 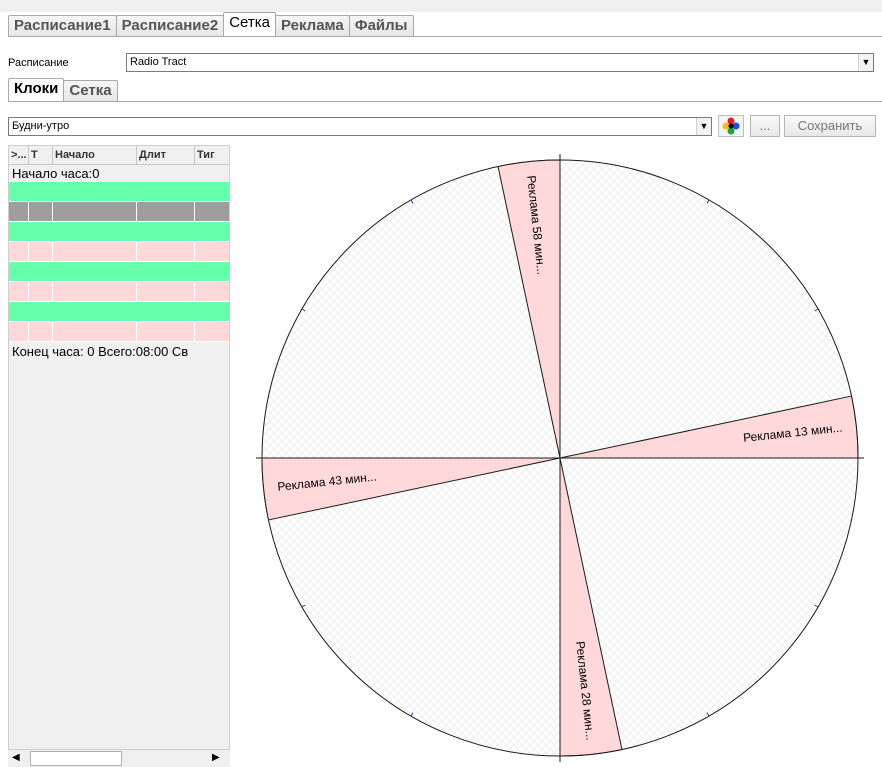 What do you see at coordinates (249, 24) in the screenshot?
I see `tab-grid: Сетка` at bounding box center [249, 24].